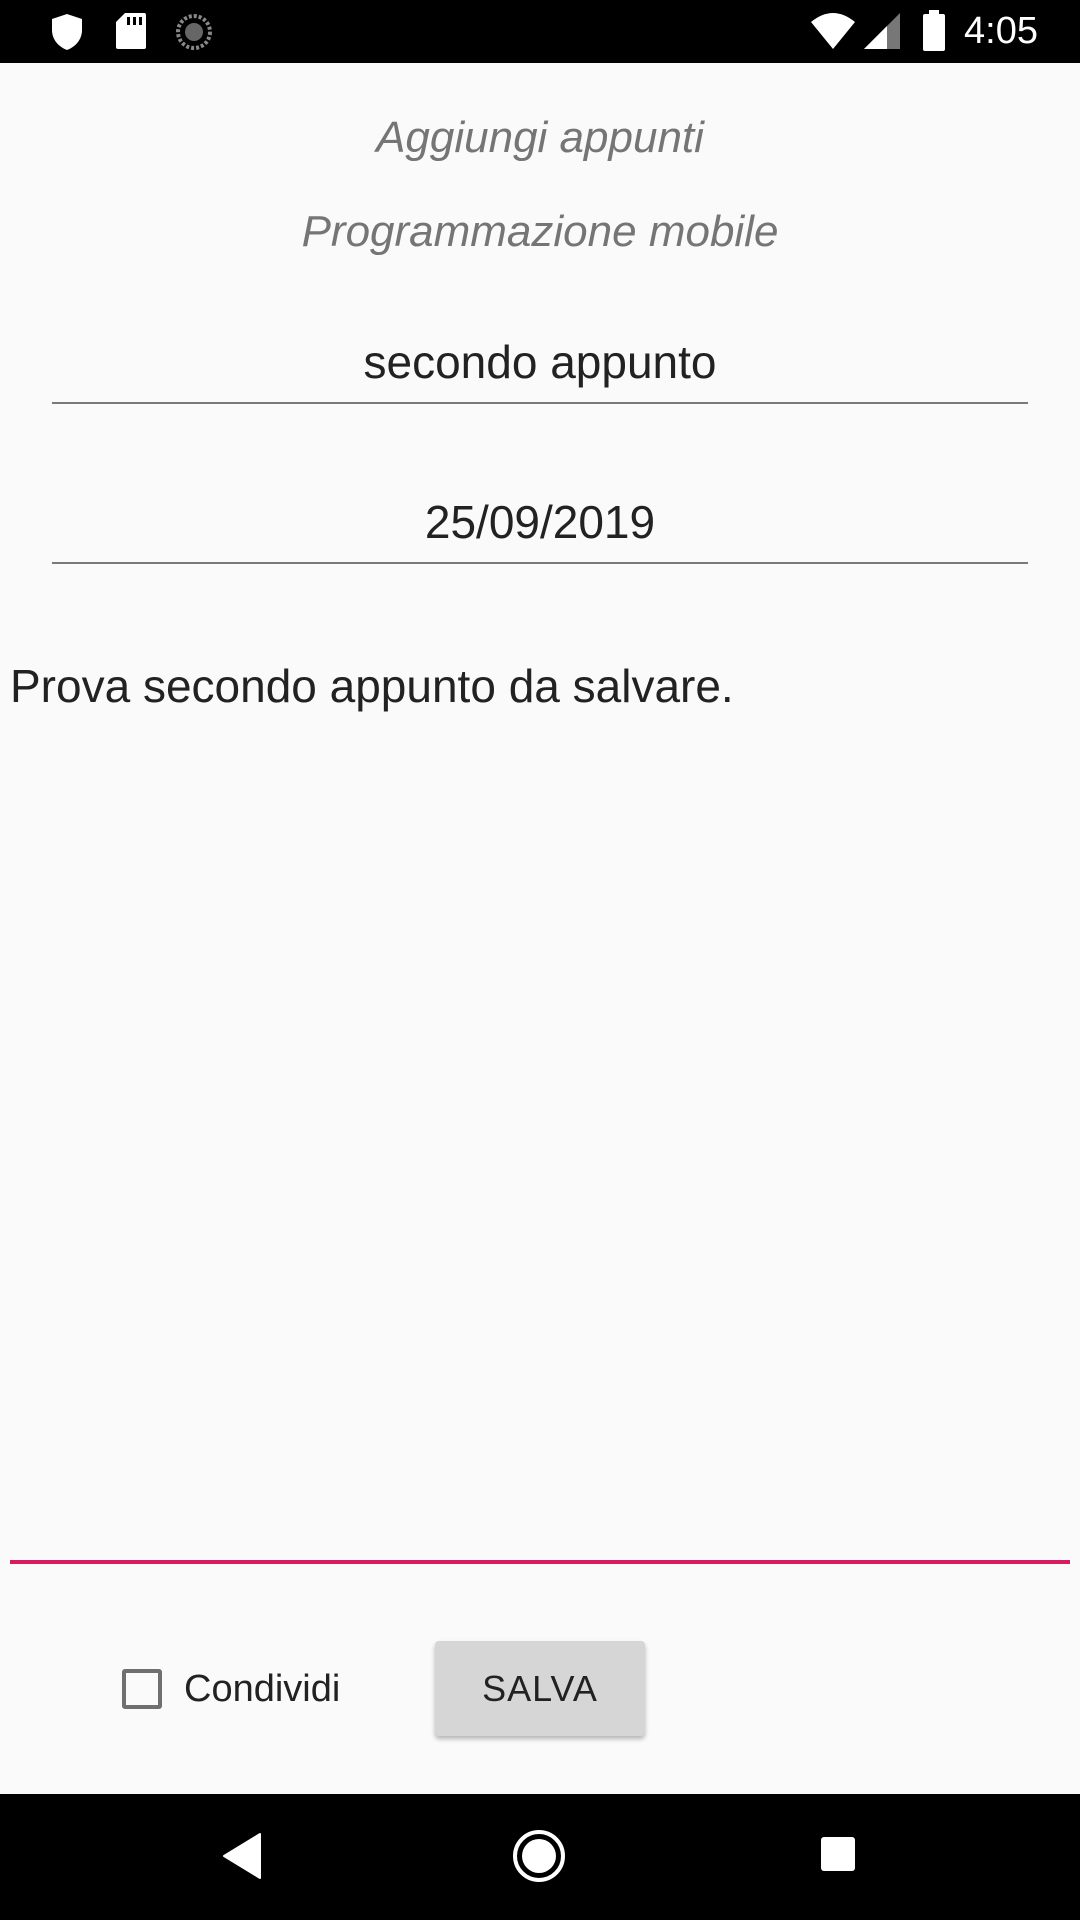 The image size is (1080, 1920). What do you see at coordinates (1001, 31) in the screenshot?
I see `clock: 4:05` at bounding box center [1001, 31].